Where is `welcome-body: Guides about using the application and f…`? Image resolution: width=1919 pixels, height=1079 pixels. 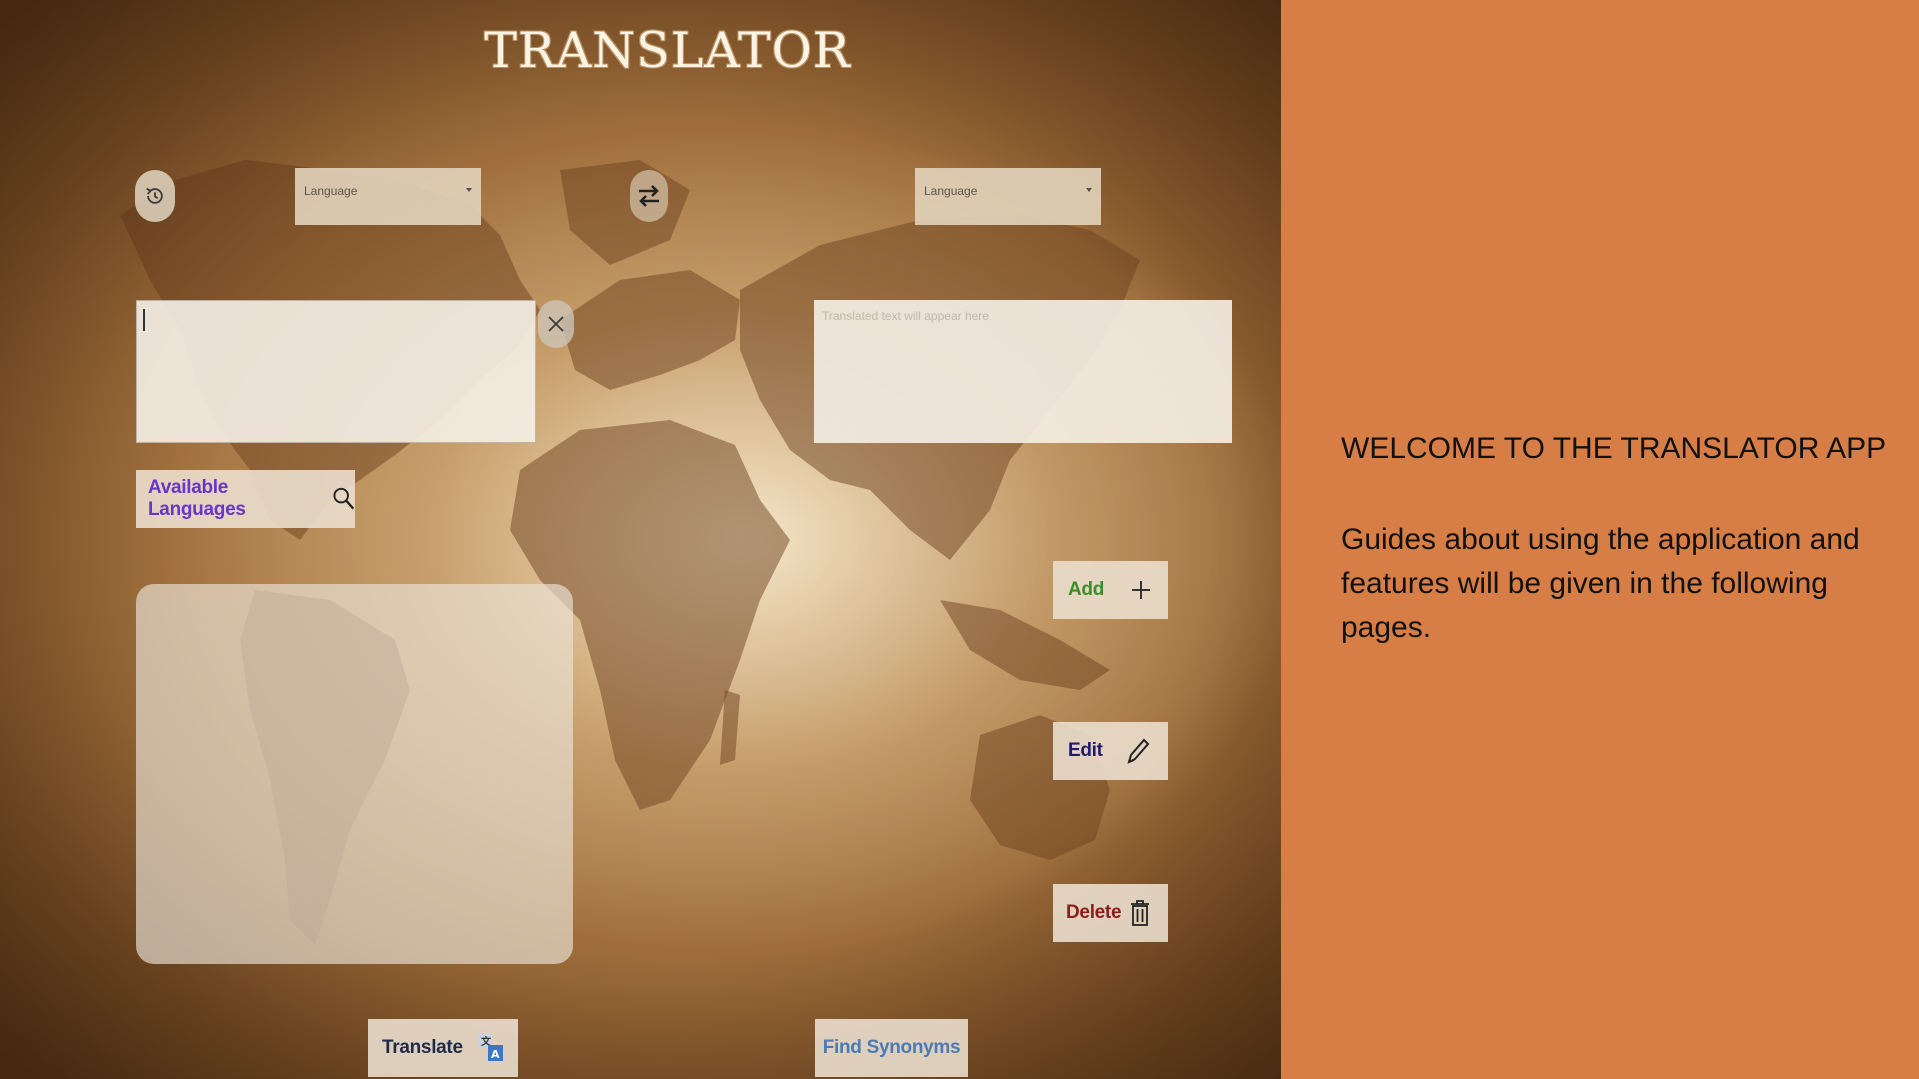
welcome-body: Guides about using the application and f… is located at coordinates (1600, 583).